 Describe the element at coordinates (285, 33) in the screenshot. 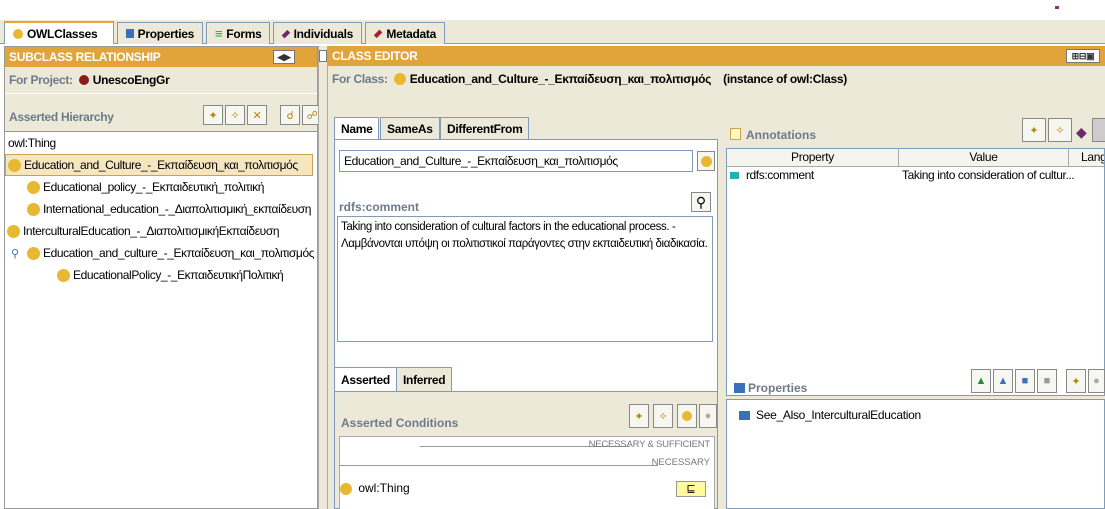

I see `individual-diamond-icon` at that location.